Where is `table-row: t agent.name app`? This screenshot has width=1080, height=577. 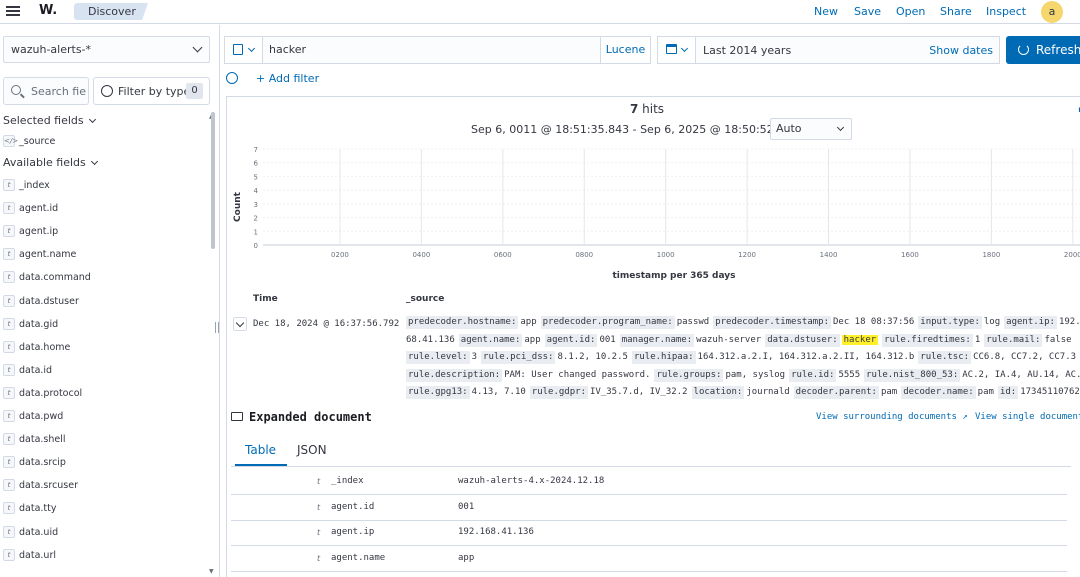
table-row: t agent.name app is located at coordinates (649, 559).